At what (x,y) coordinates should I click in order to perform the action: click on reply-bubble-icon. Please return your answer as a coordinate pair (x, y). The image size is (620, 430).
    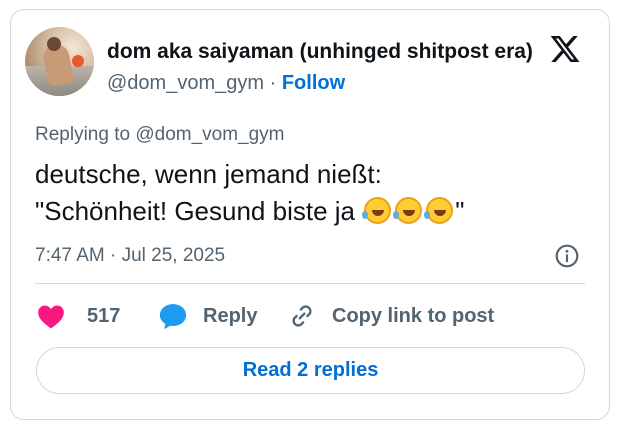
    Looking at the image, I should click on (173, 317).